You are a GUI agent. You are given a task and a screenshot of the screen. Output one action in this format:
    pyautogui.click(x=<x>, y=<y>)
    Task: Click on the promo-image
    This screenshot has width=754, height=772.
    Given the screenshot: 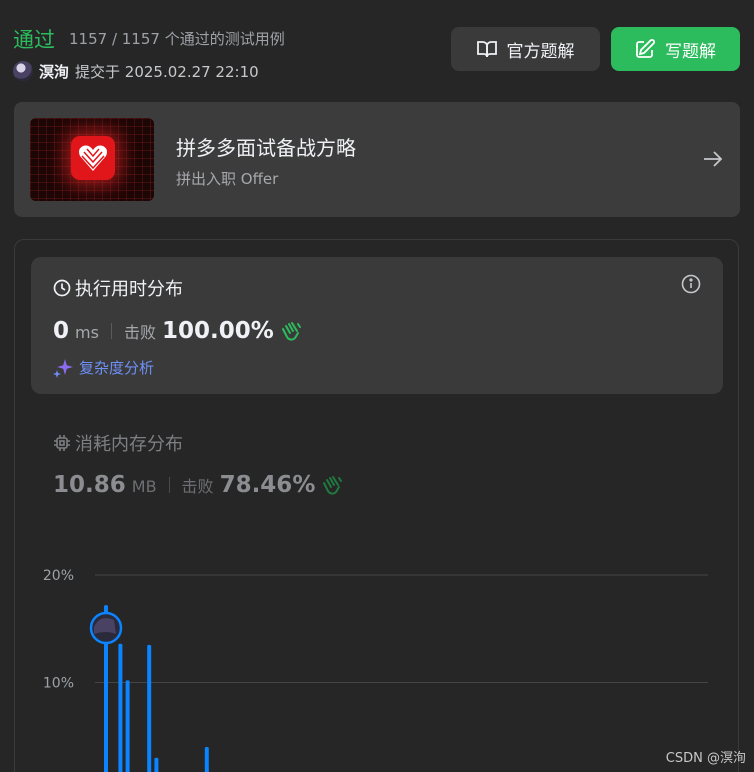 What is the action you would take?
    pyautogui.click(x=92, y=159)
    